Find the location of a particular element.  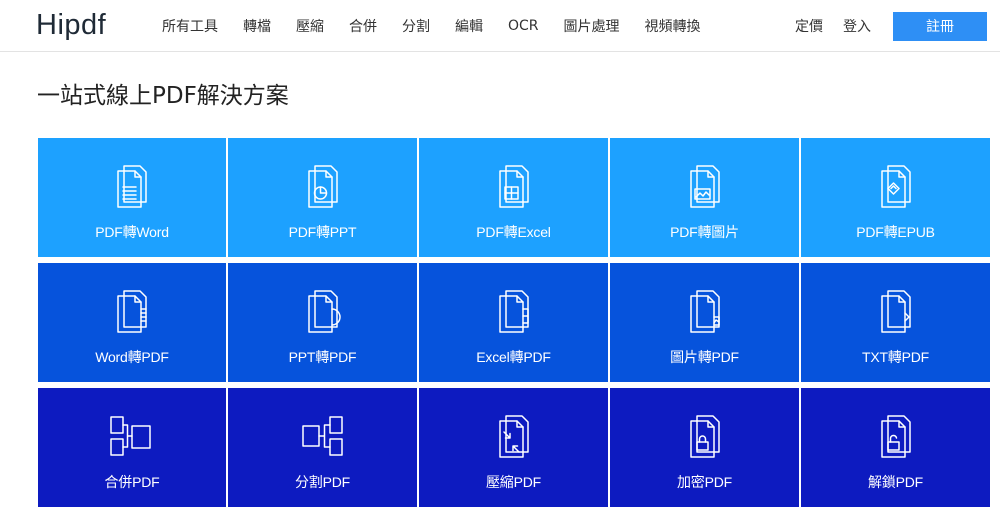

tool-label: 合併PDF is located at coordinates (132, 482).